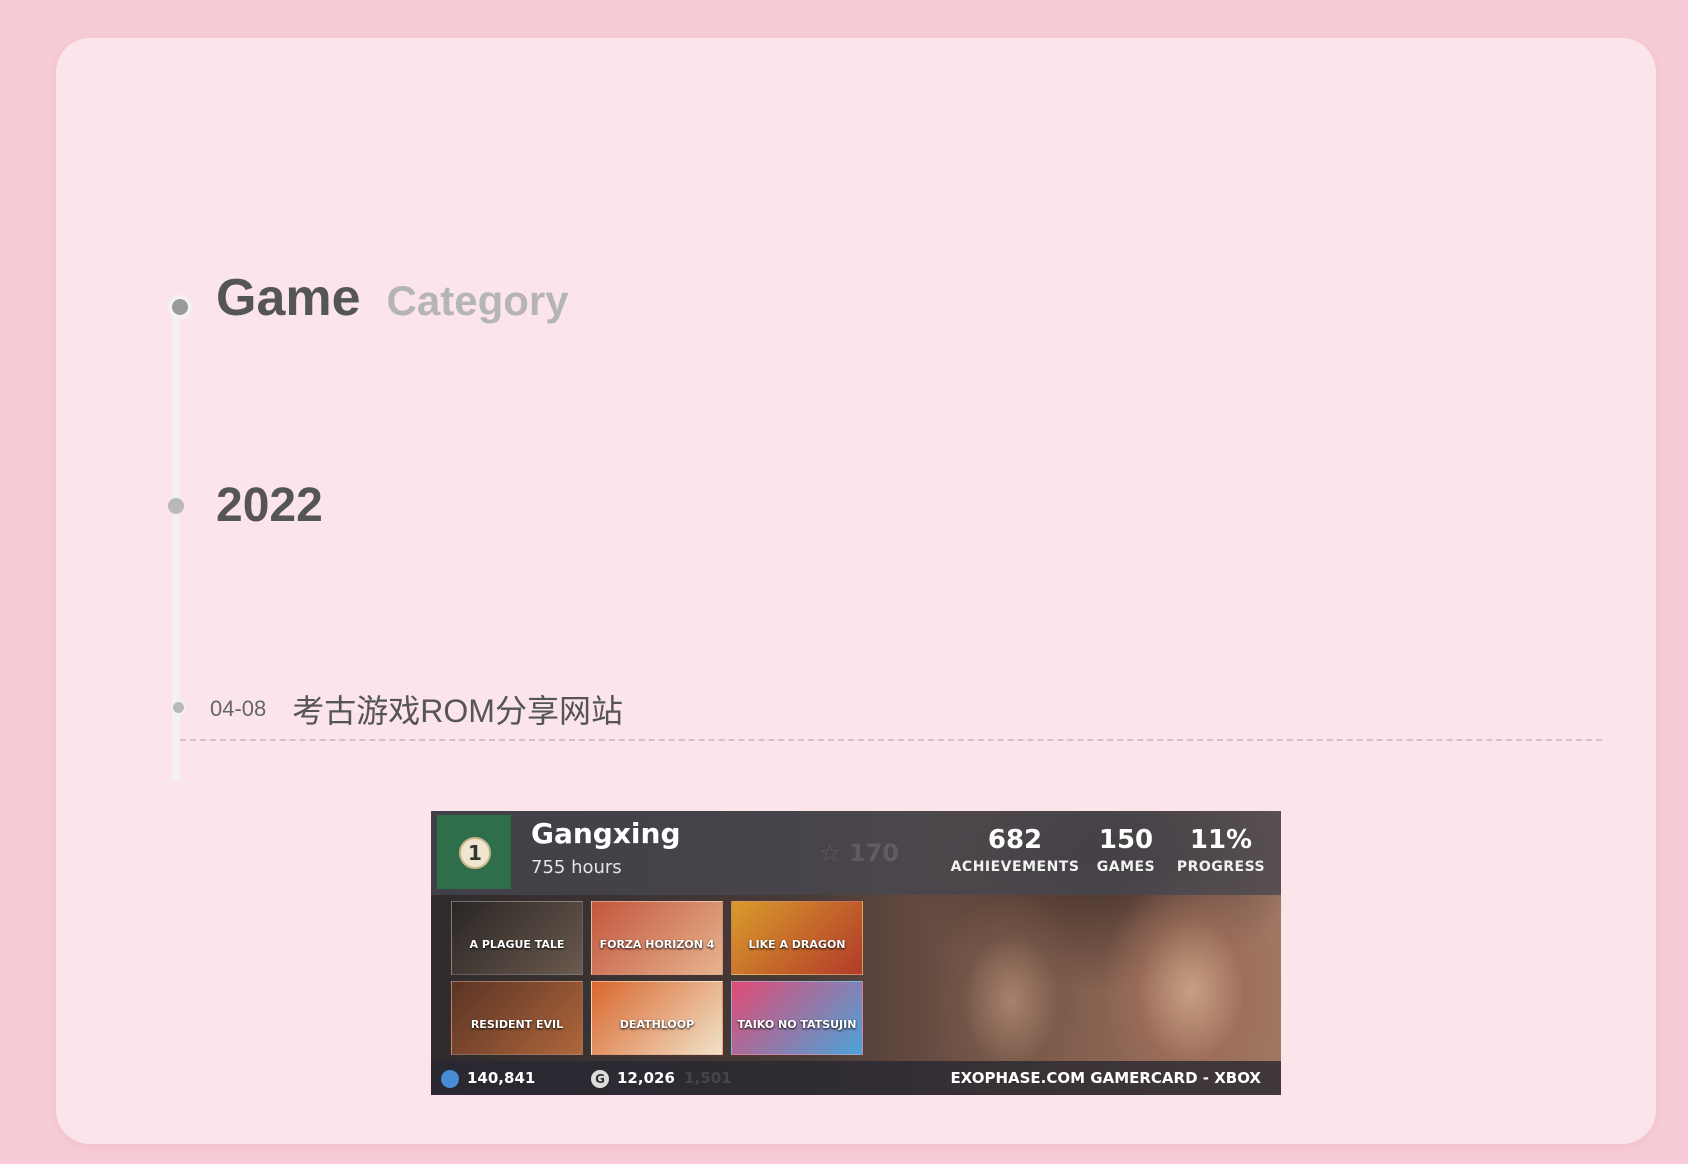 This screenshot has height=1164, width=1688. Describe the element at coordinates (600, 1078) in the screenshot. I see `gamerscore-icon: G` at that location.